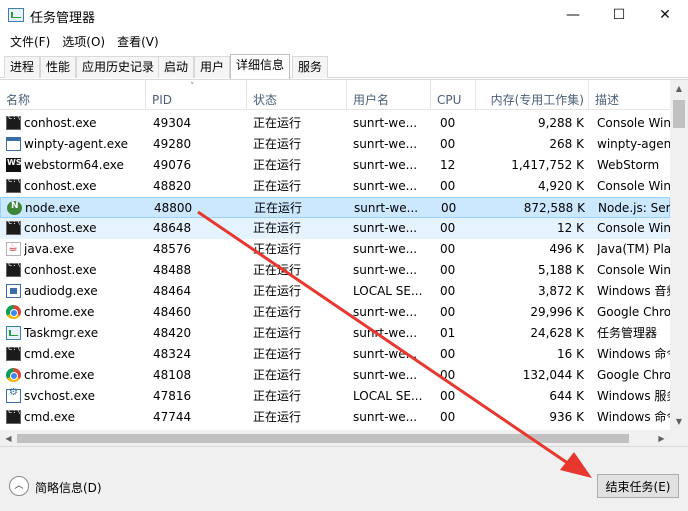 The width and height of the screenshot is (688, 511). Describe the element at coordinates (389, 95) in the screenshot. I see `column-header-username: 用户名` at that location.